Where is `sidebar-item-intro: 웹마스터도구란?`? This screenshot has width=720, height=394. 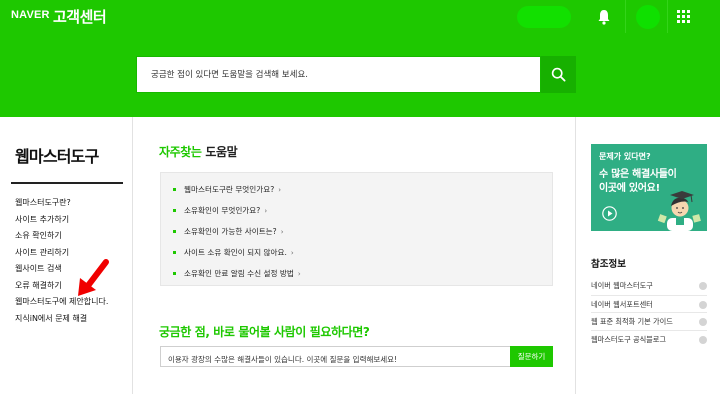 sidebar-item-intro: 웹마스터도구란? is located at coordinates (61, 203).